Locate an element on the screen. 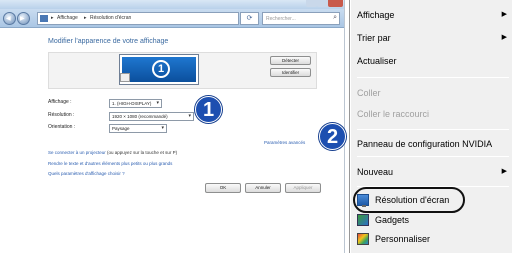 The image size is (512, 253). monitor-number: 1 is located at coordinates (161, 69).